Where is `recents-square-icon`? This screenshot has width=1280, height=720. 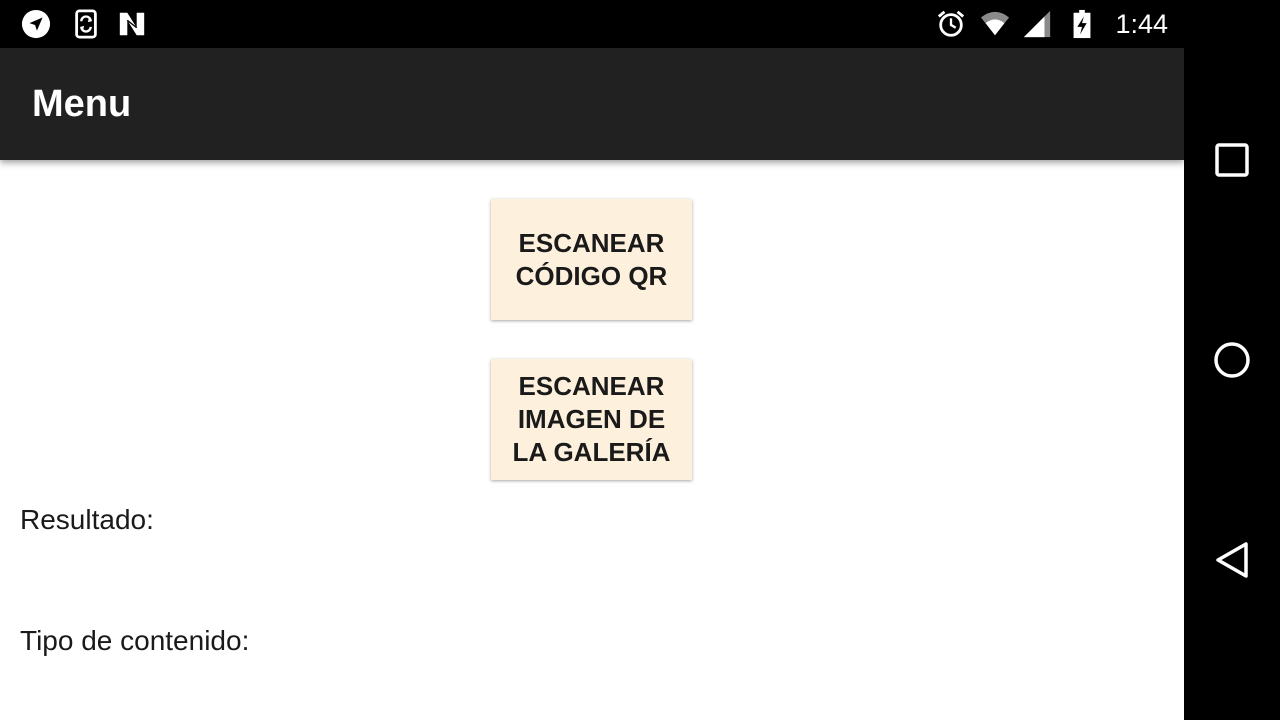 recents-square-icon is located at coordinates (1232, 160).